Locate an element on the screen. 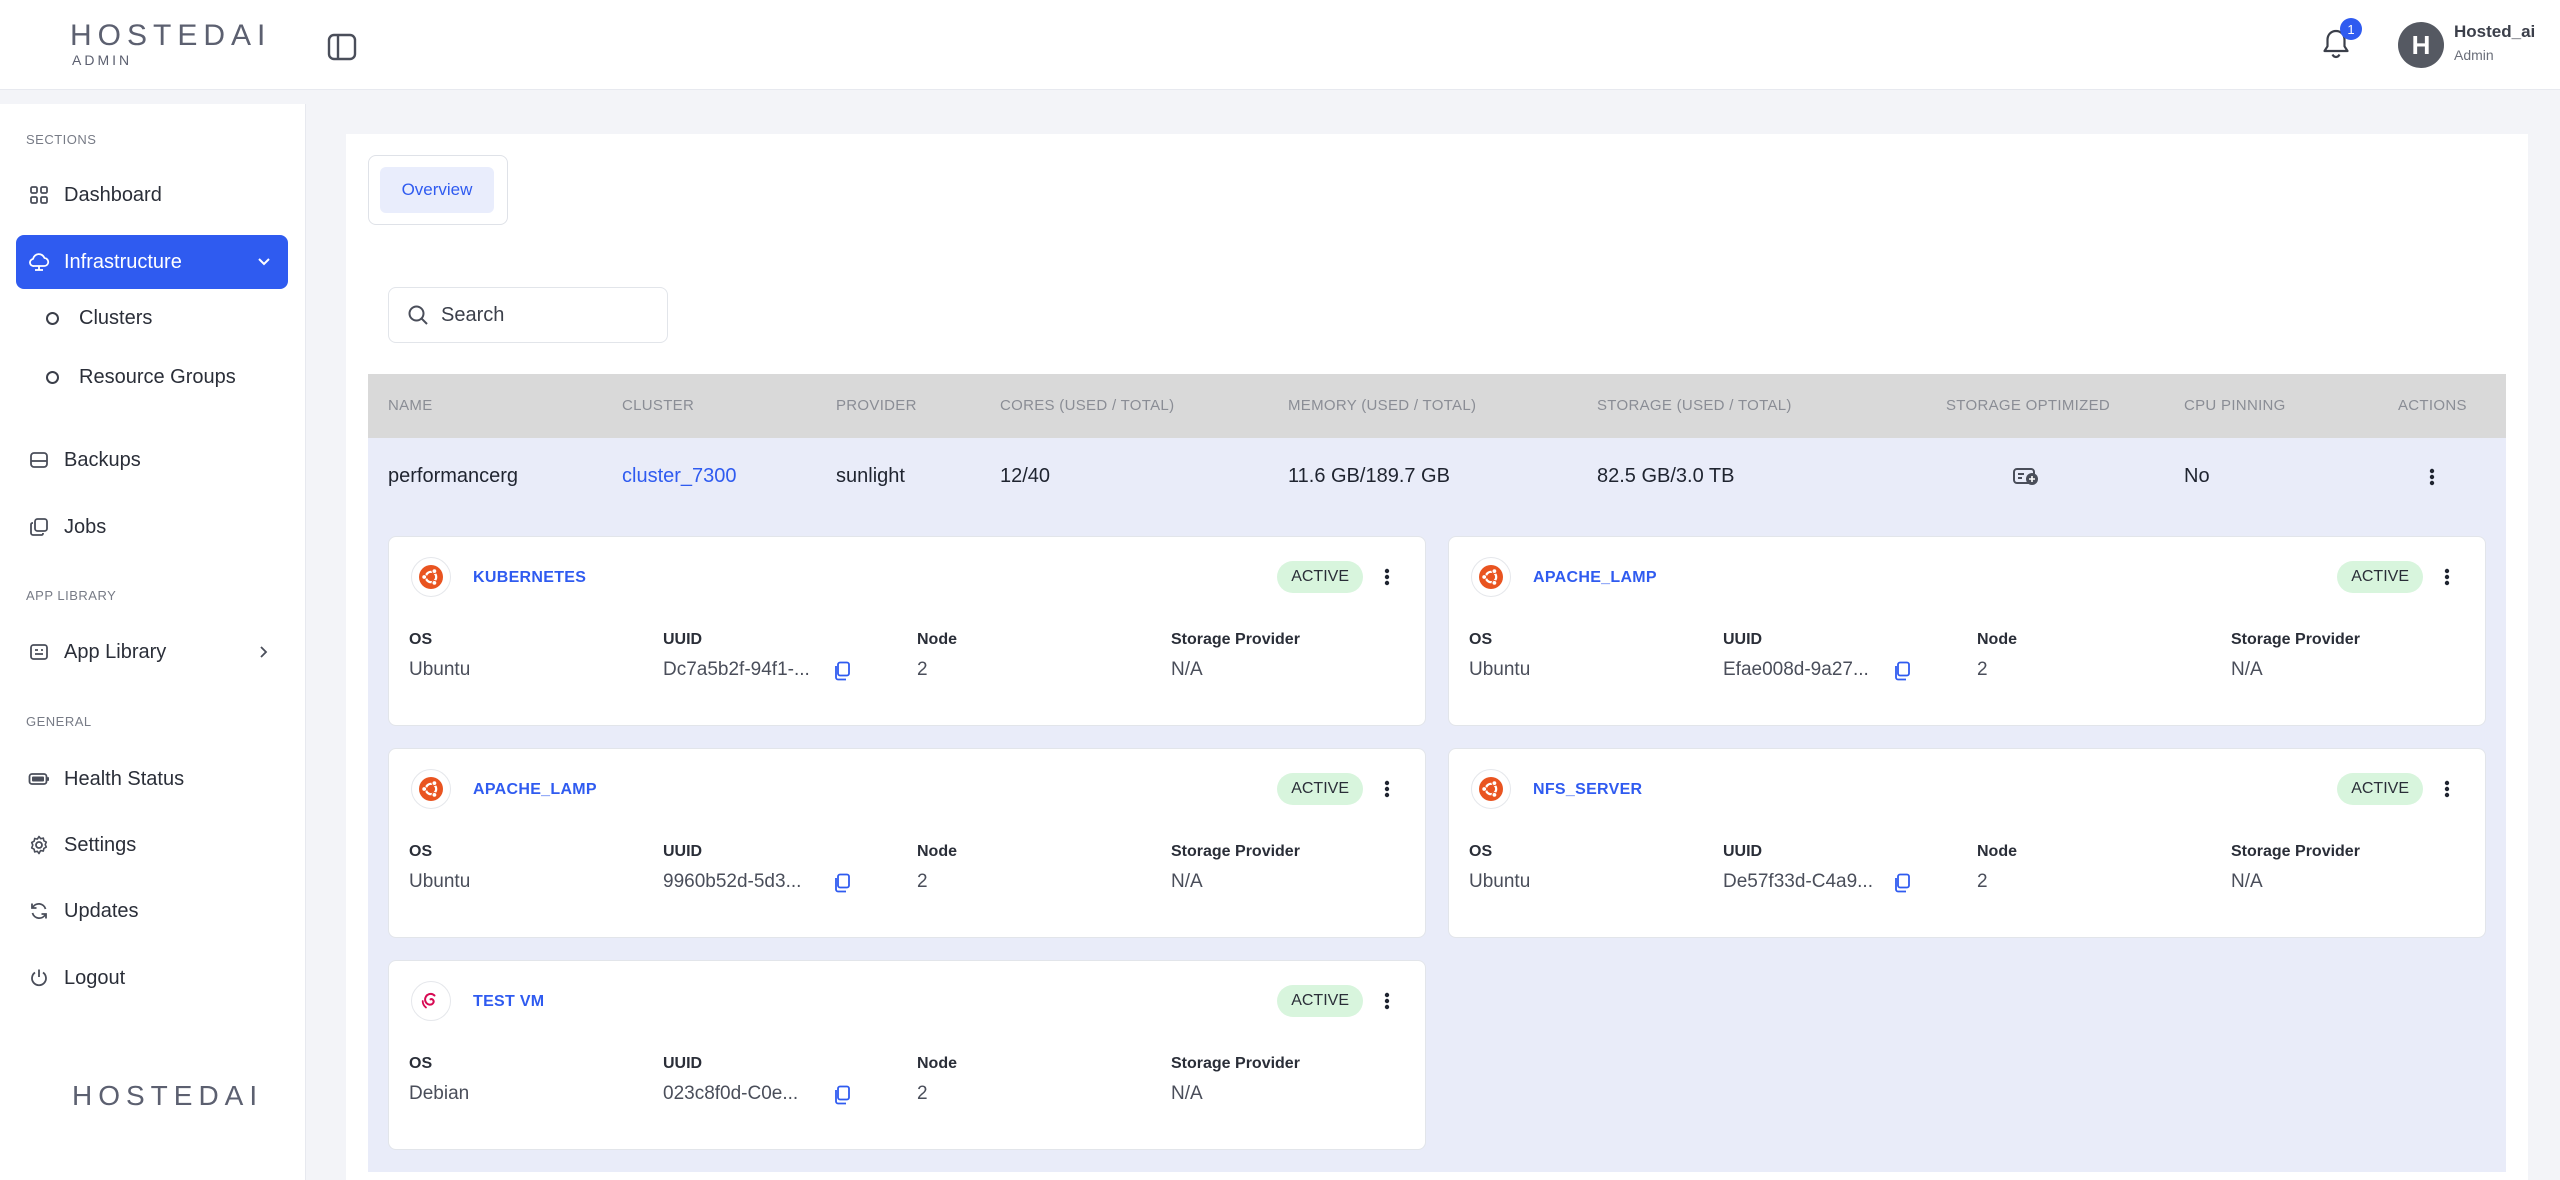 This screenshot has height=1180, width=2560. row-provider: sunlight is located at coordinates (870, 476).